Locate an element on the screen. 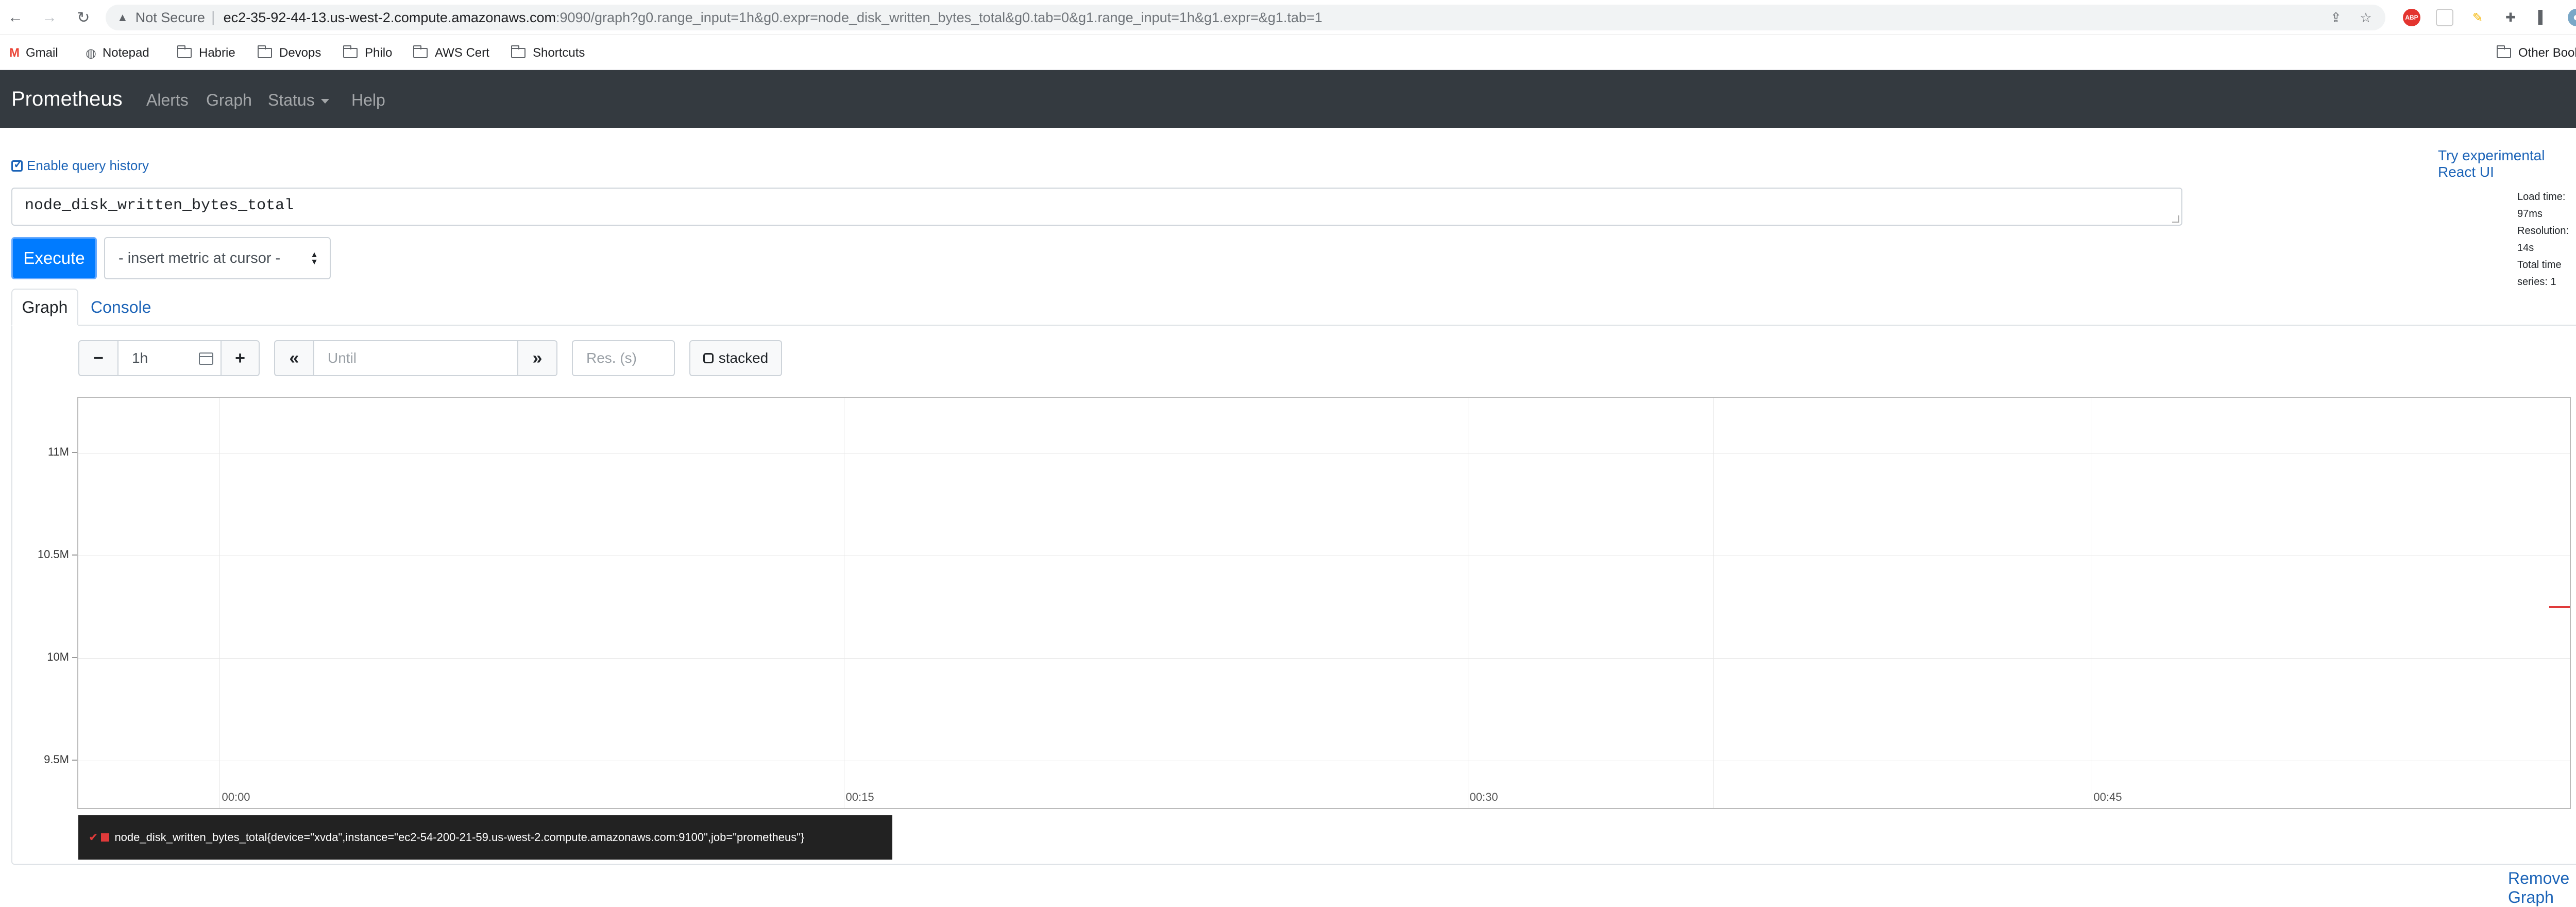  share-icon: ⇪ is located at coordinates (2336, 18).